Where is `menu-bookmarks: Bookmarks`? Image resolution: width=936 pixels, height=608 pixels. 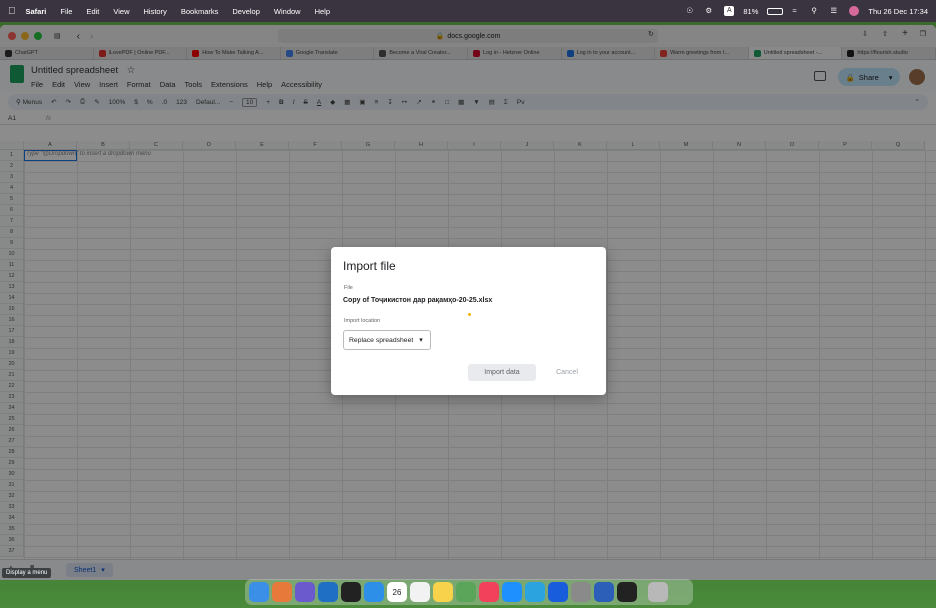
menu-bookmarks: Bookmarks is located at coordinates (200, 11).